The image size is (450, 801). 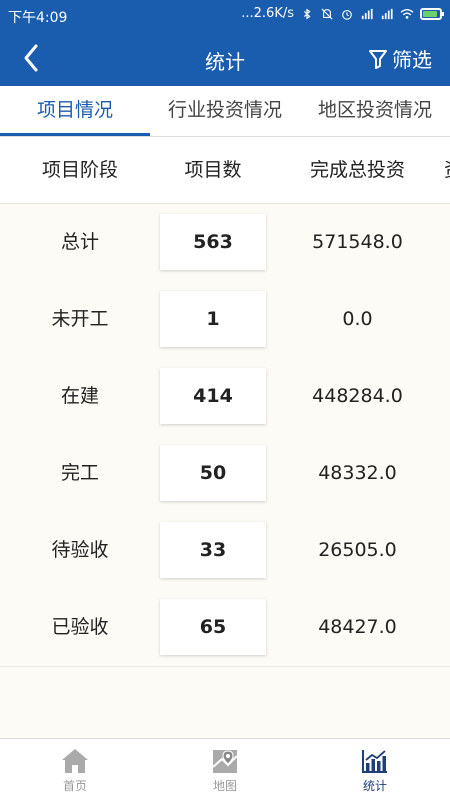 What do you see at coordinates (213, 242) in the screenshot?
I see `row-count: 563` at bounding box center [213, 242].